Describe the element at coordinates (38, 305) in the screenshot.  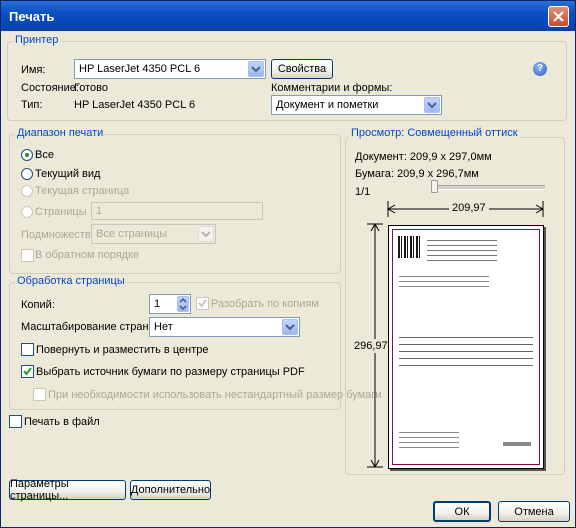
I see `copies-label: Копий:` at that location.